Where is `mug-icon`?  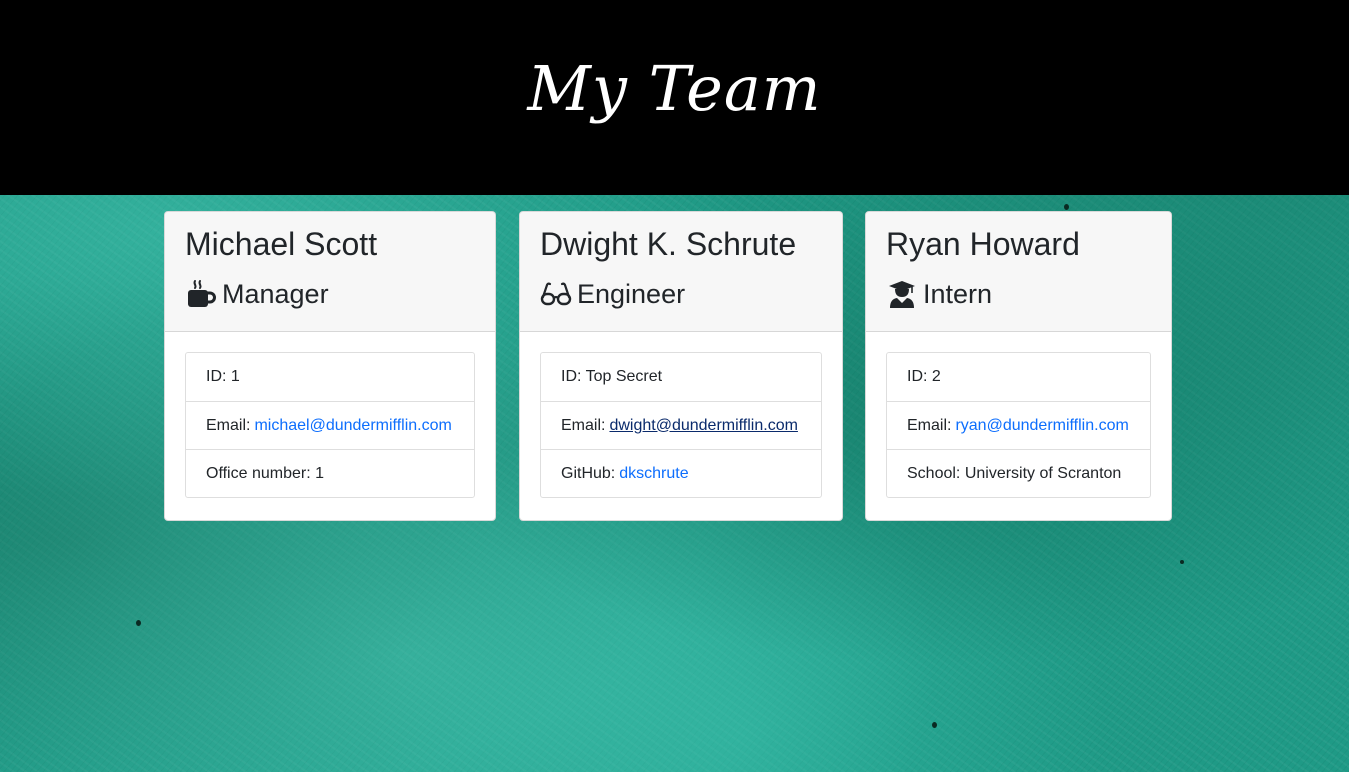 mug-icon is located at coordinates (201, 294).